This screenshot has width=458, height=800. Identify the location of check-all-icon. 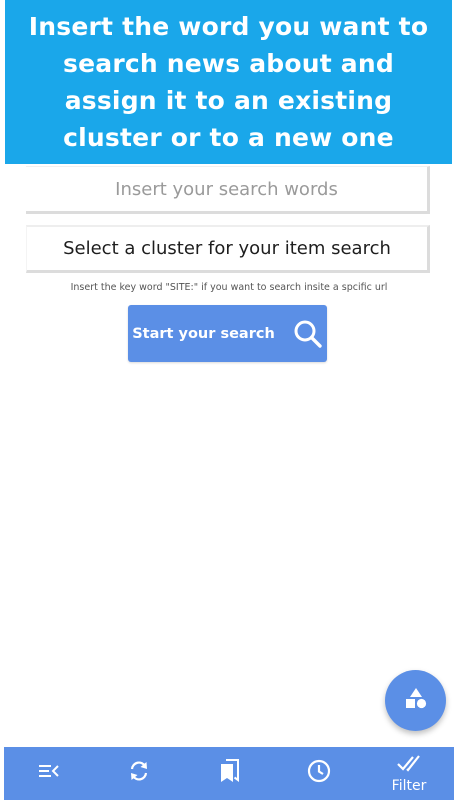
(409, 765).